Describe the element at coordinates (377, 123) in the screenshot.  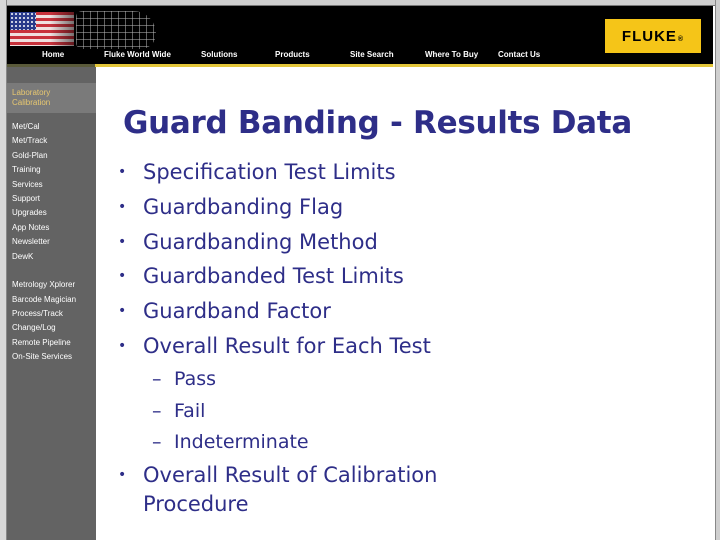
I see `slide-title: Guard Banding - Results Data` at that location.